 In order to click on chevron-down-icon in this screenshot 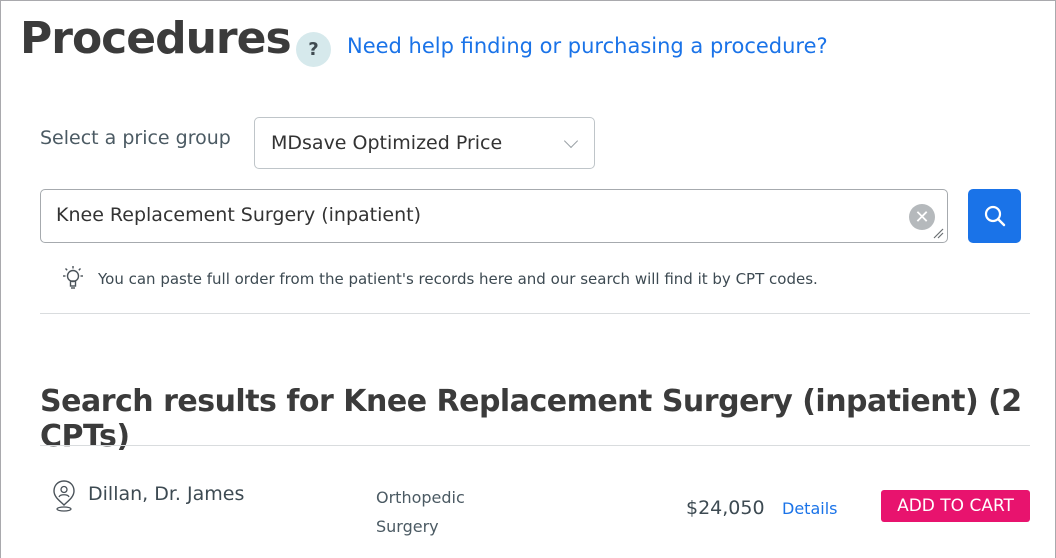, I will do `click(571, 141)`.